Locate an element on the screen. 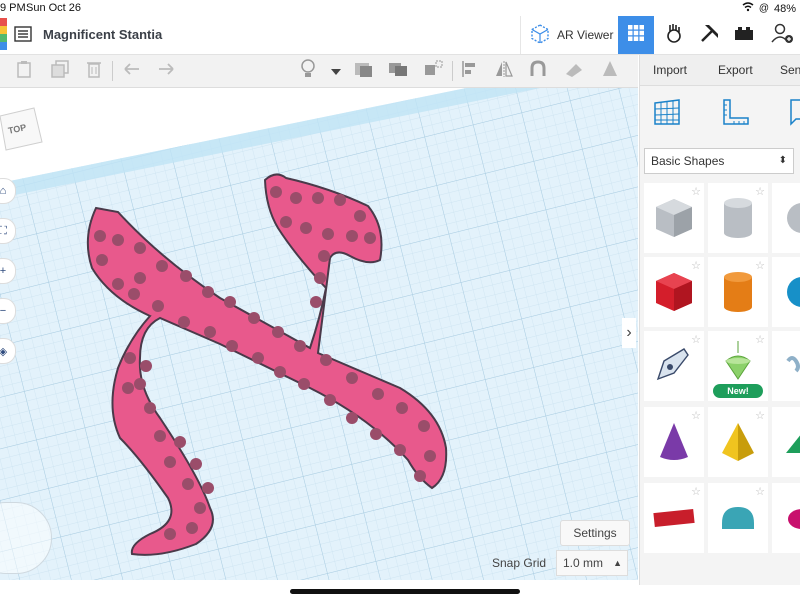 This screenshot has width=800, height=600. shape-cone: ☆ is located at coordinates (674, 442).